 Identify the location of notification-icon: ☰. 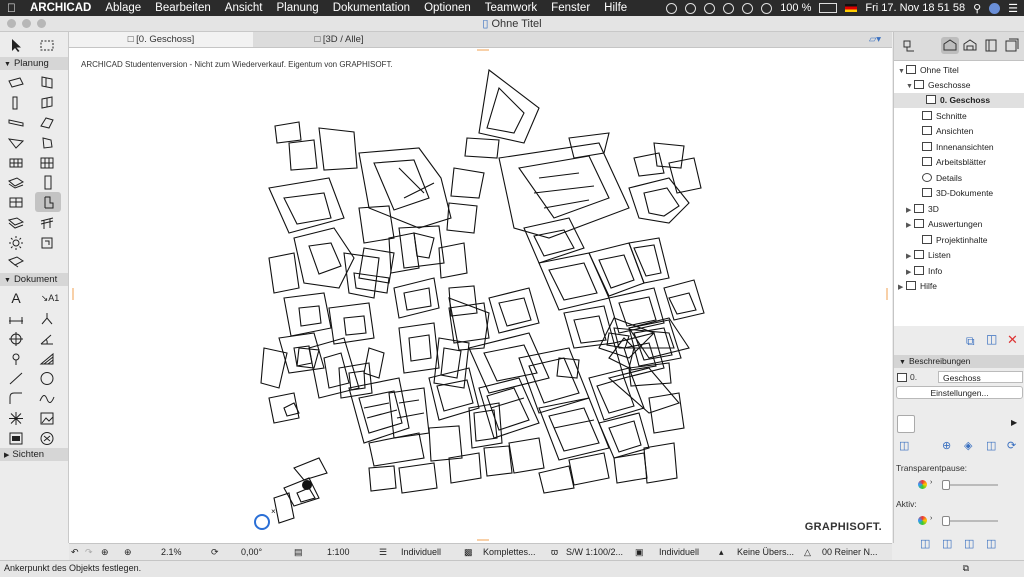
(1013, 8).